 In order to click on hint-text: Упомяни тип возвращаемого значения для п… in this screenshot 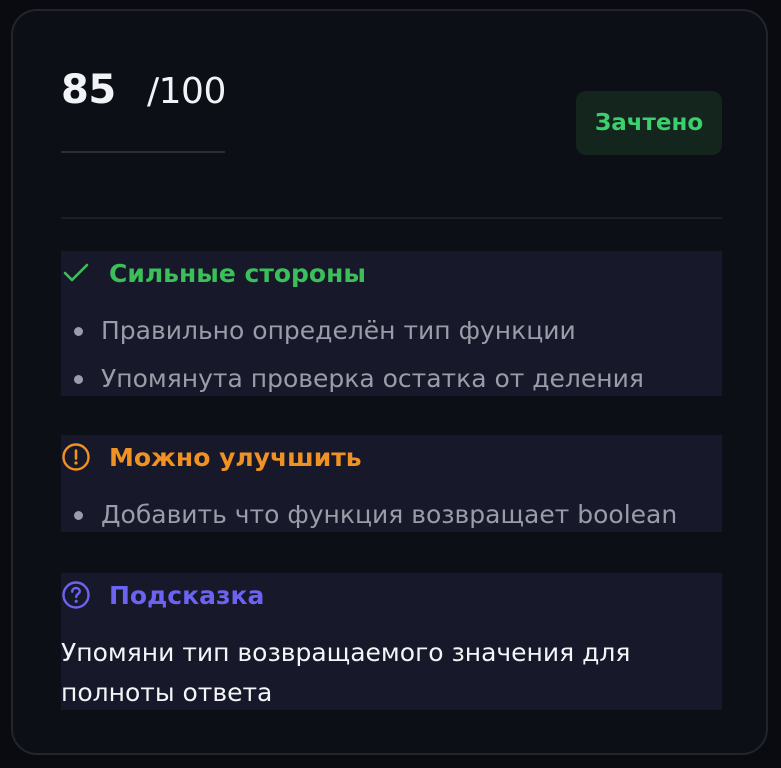, I will do `click(346, 672)`.